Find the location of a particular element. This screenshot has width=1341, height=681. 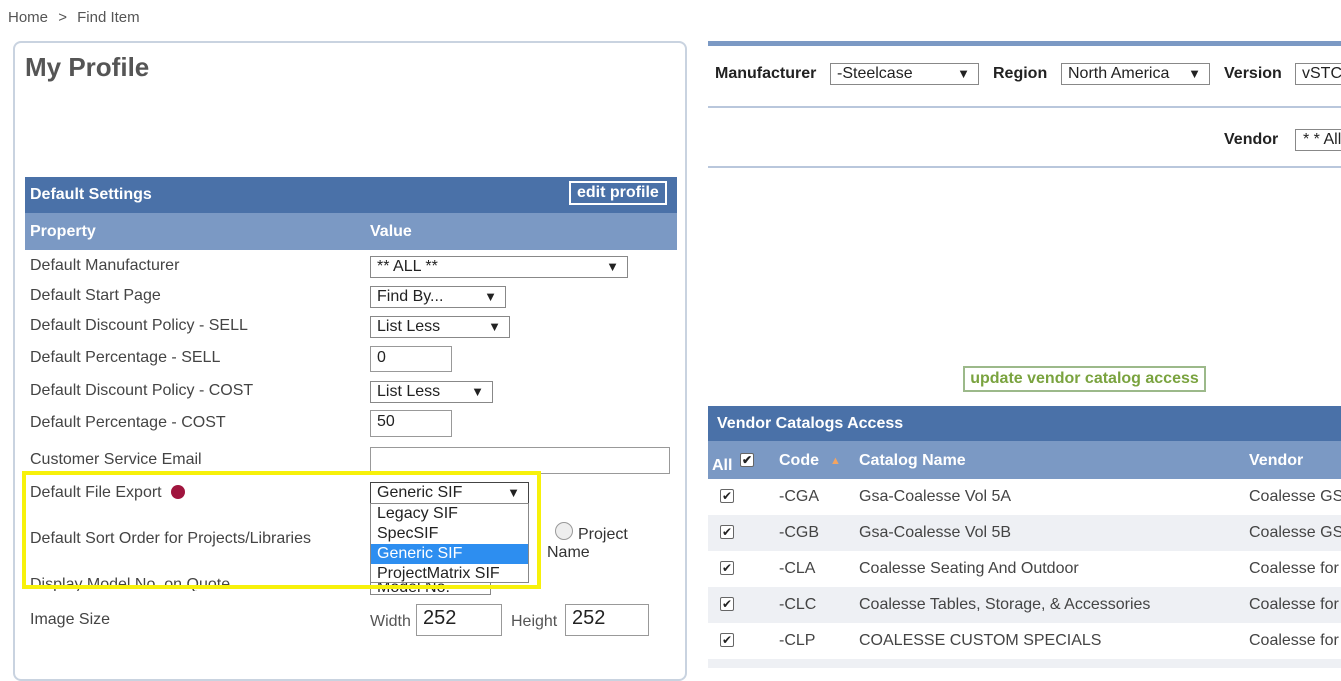

discount-sell-label: Default Discount Policy - SELL is located at coordinates (139, 325).